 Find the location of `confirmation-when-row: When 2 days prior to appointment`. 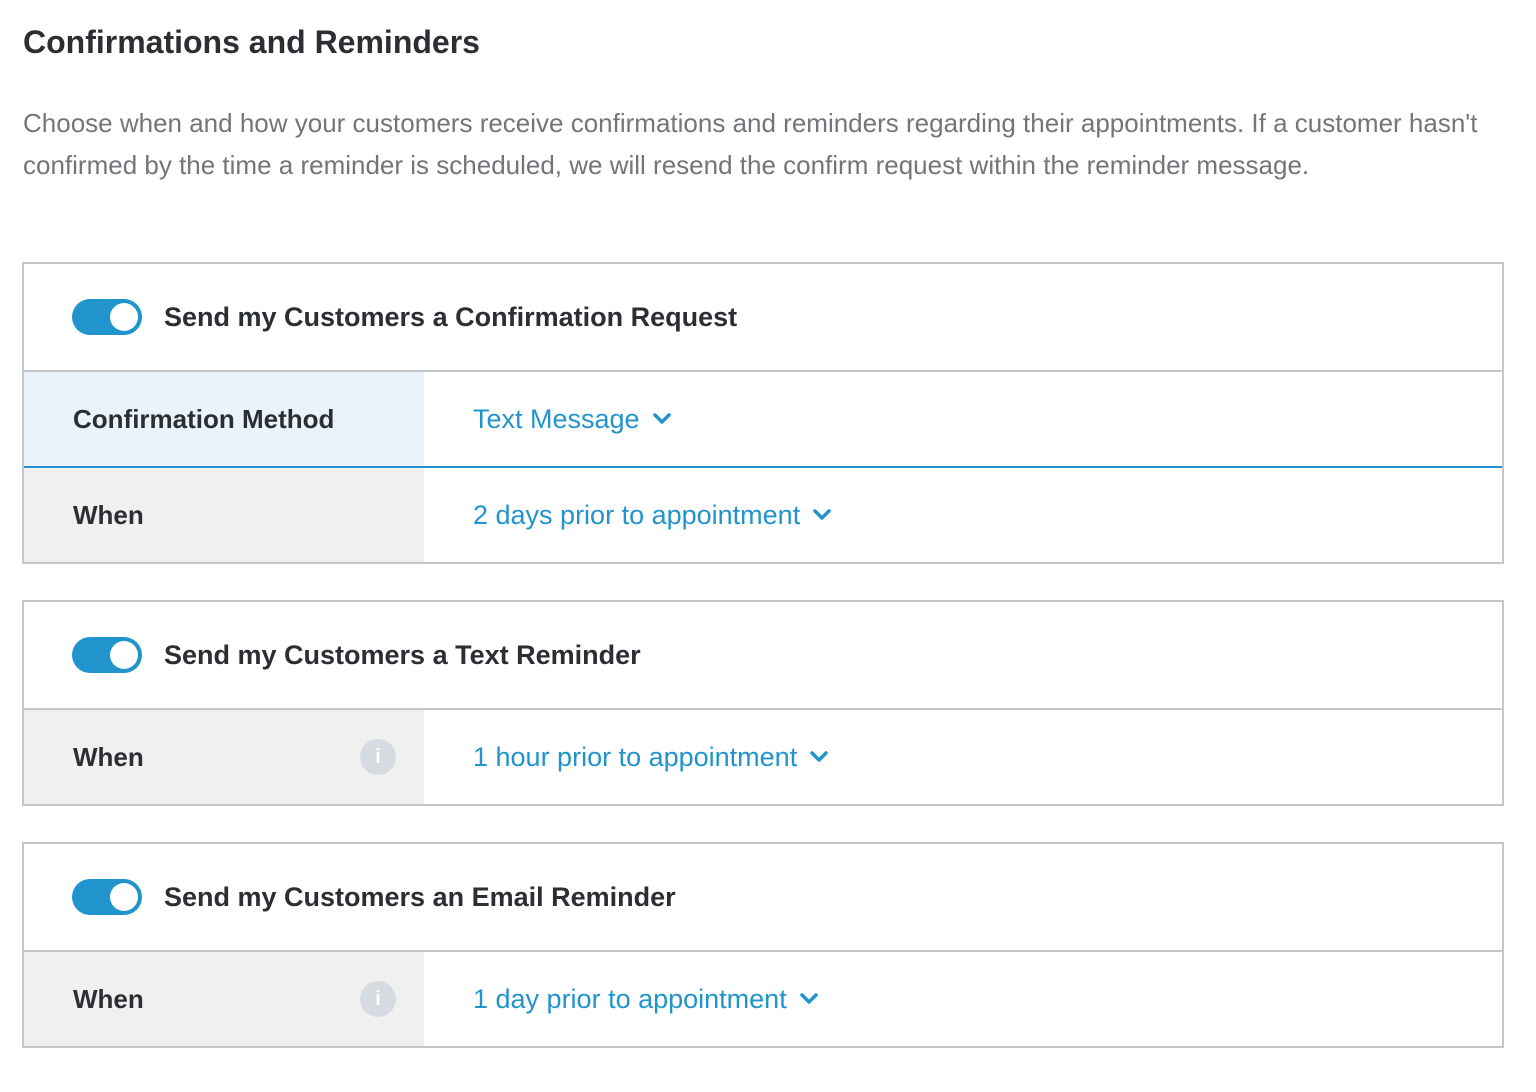

confirmation-when-row: When 2 days prior to appointment is located at coordinates (763, 515).